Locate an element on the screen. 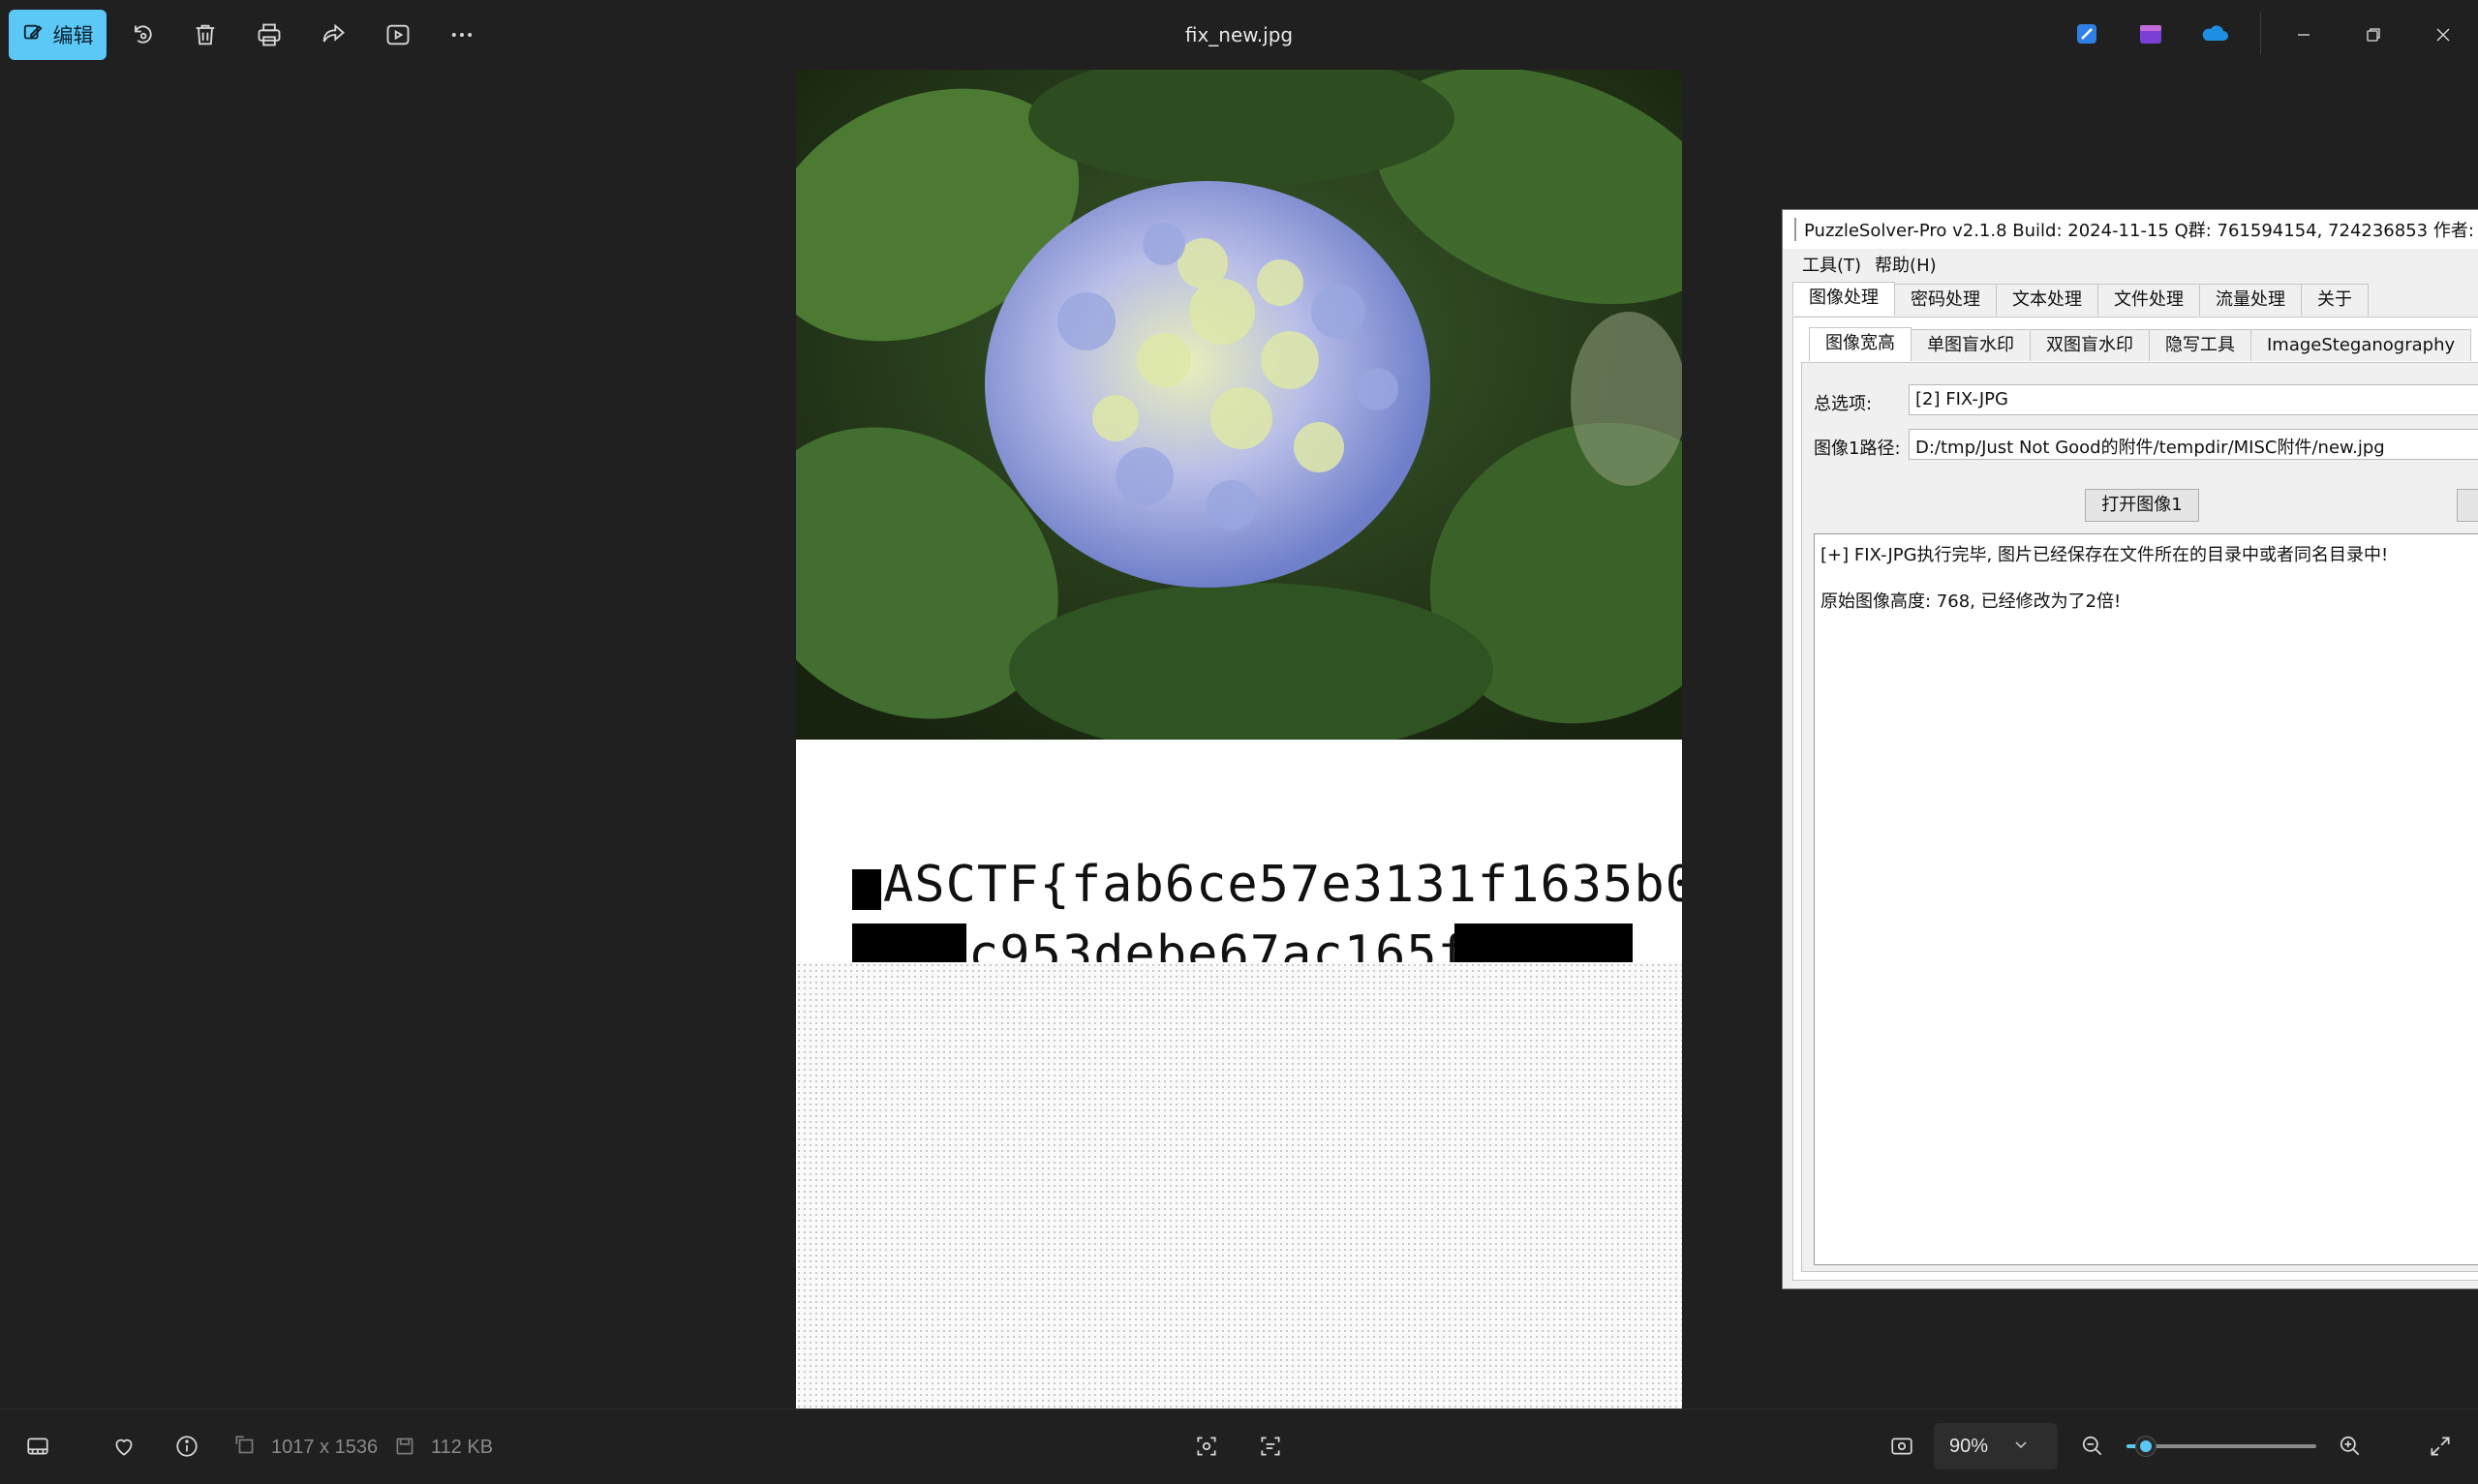 The height and width of the screenshot is (1484, 2478). favorite-icon is located at coordinates (123, 1446).